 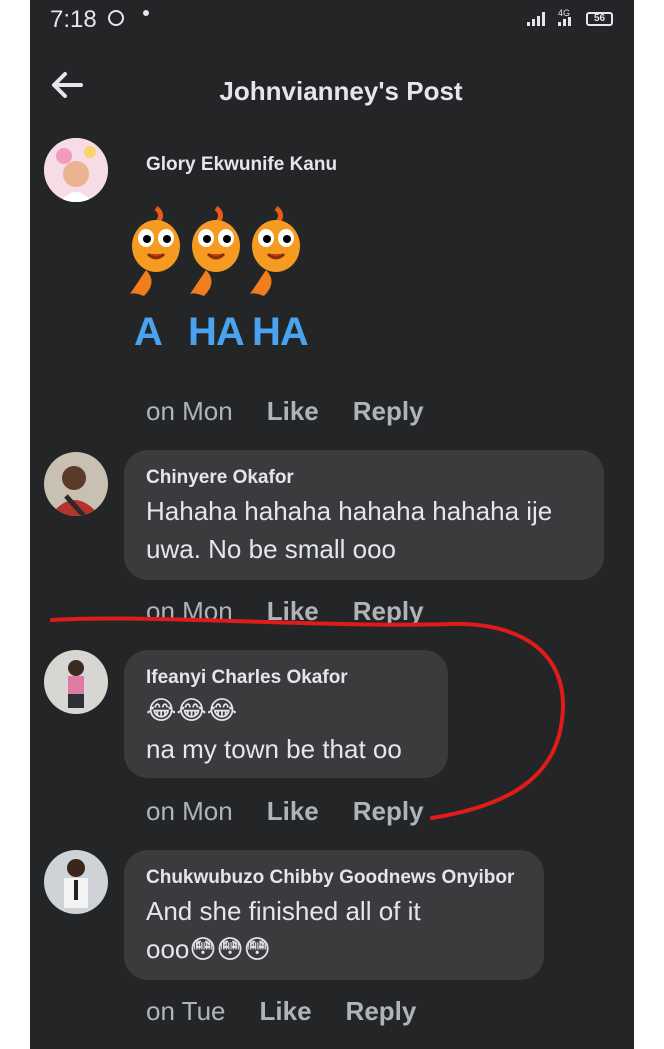 I want to click on status-time: 7:18, so click(x=73, y=19).